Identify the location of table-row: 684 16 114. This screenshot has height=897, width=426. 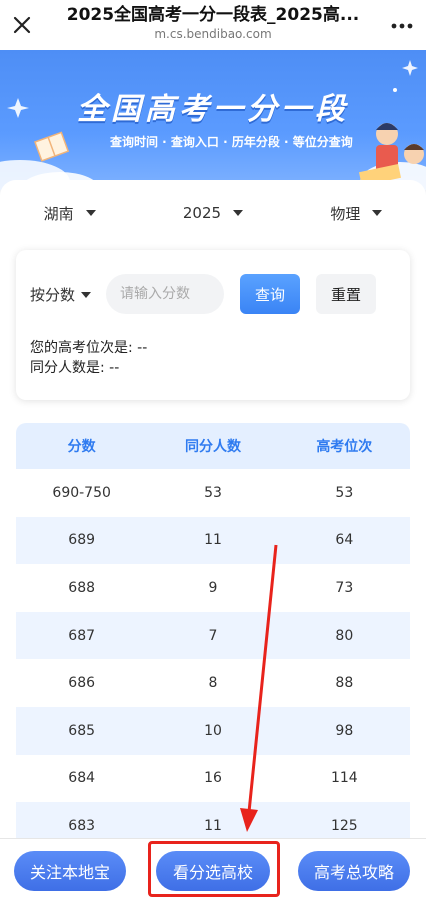
(213, 778).